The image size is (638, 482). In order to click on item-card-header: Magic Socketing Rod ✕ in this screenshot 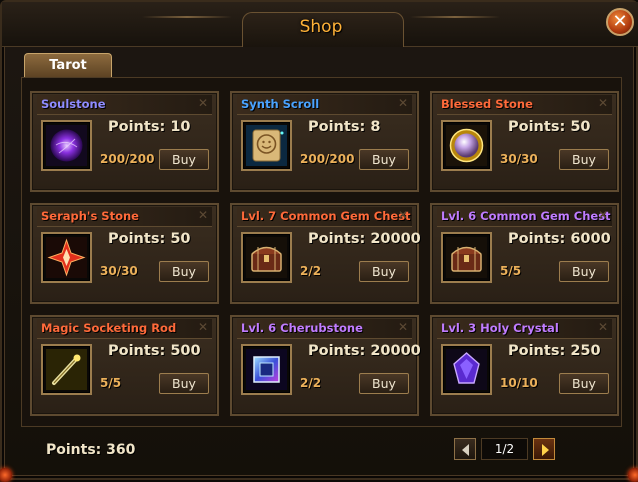, I will do `click(124, 329)`.